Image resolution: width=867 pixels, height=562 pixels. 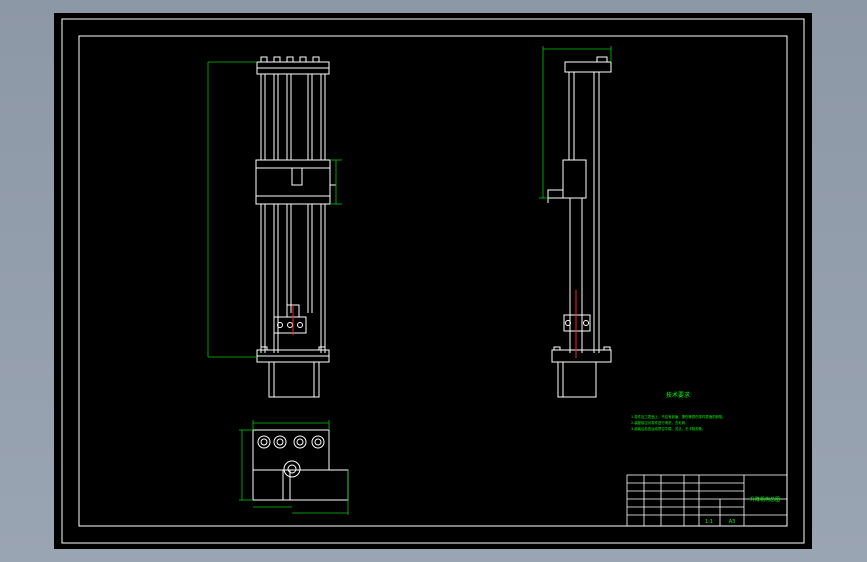 What do you see at coordinates (765, 499) in the screenshot?
I see `drawing-name: 升降机构总图` at bounding box center [765, 499].